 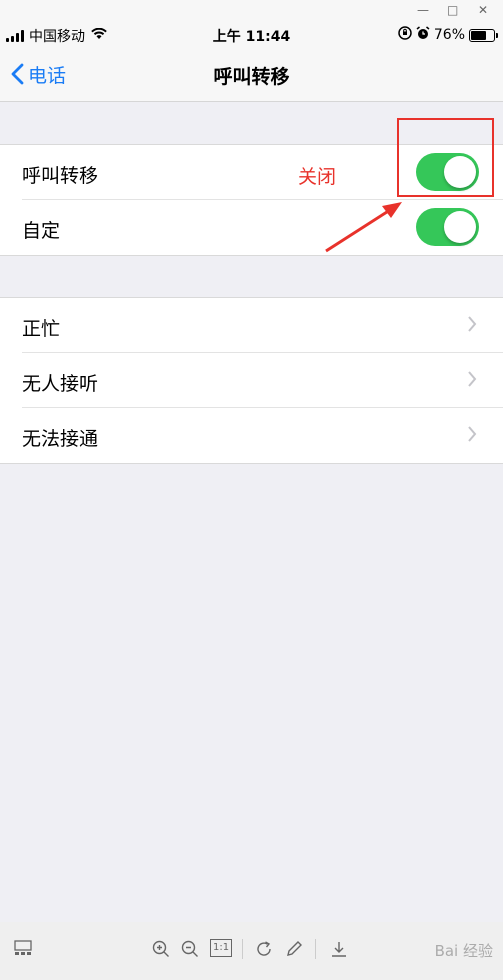 What do you see at coordinates (463, 951) in the screenshot?
I see `watermark: Bai 经验` at bounding box center [463, 951].